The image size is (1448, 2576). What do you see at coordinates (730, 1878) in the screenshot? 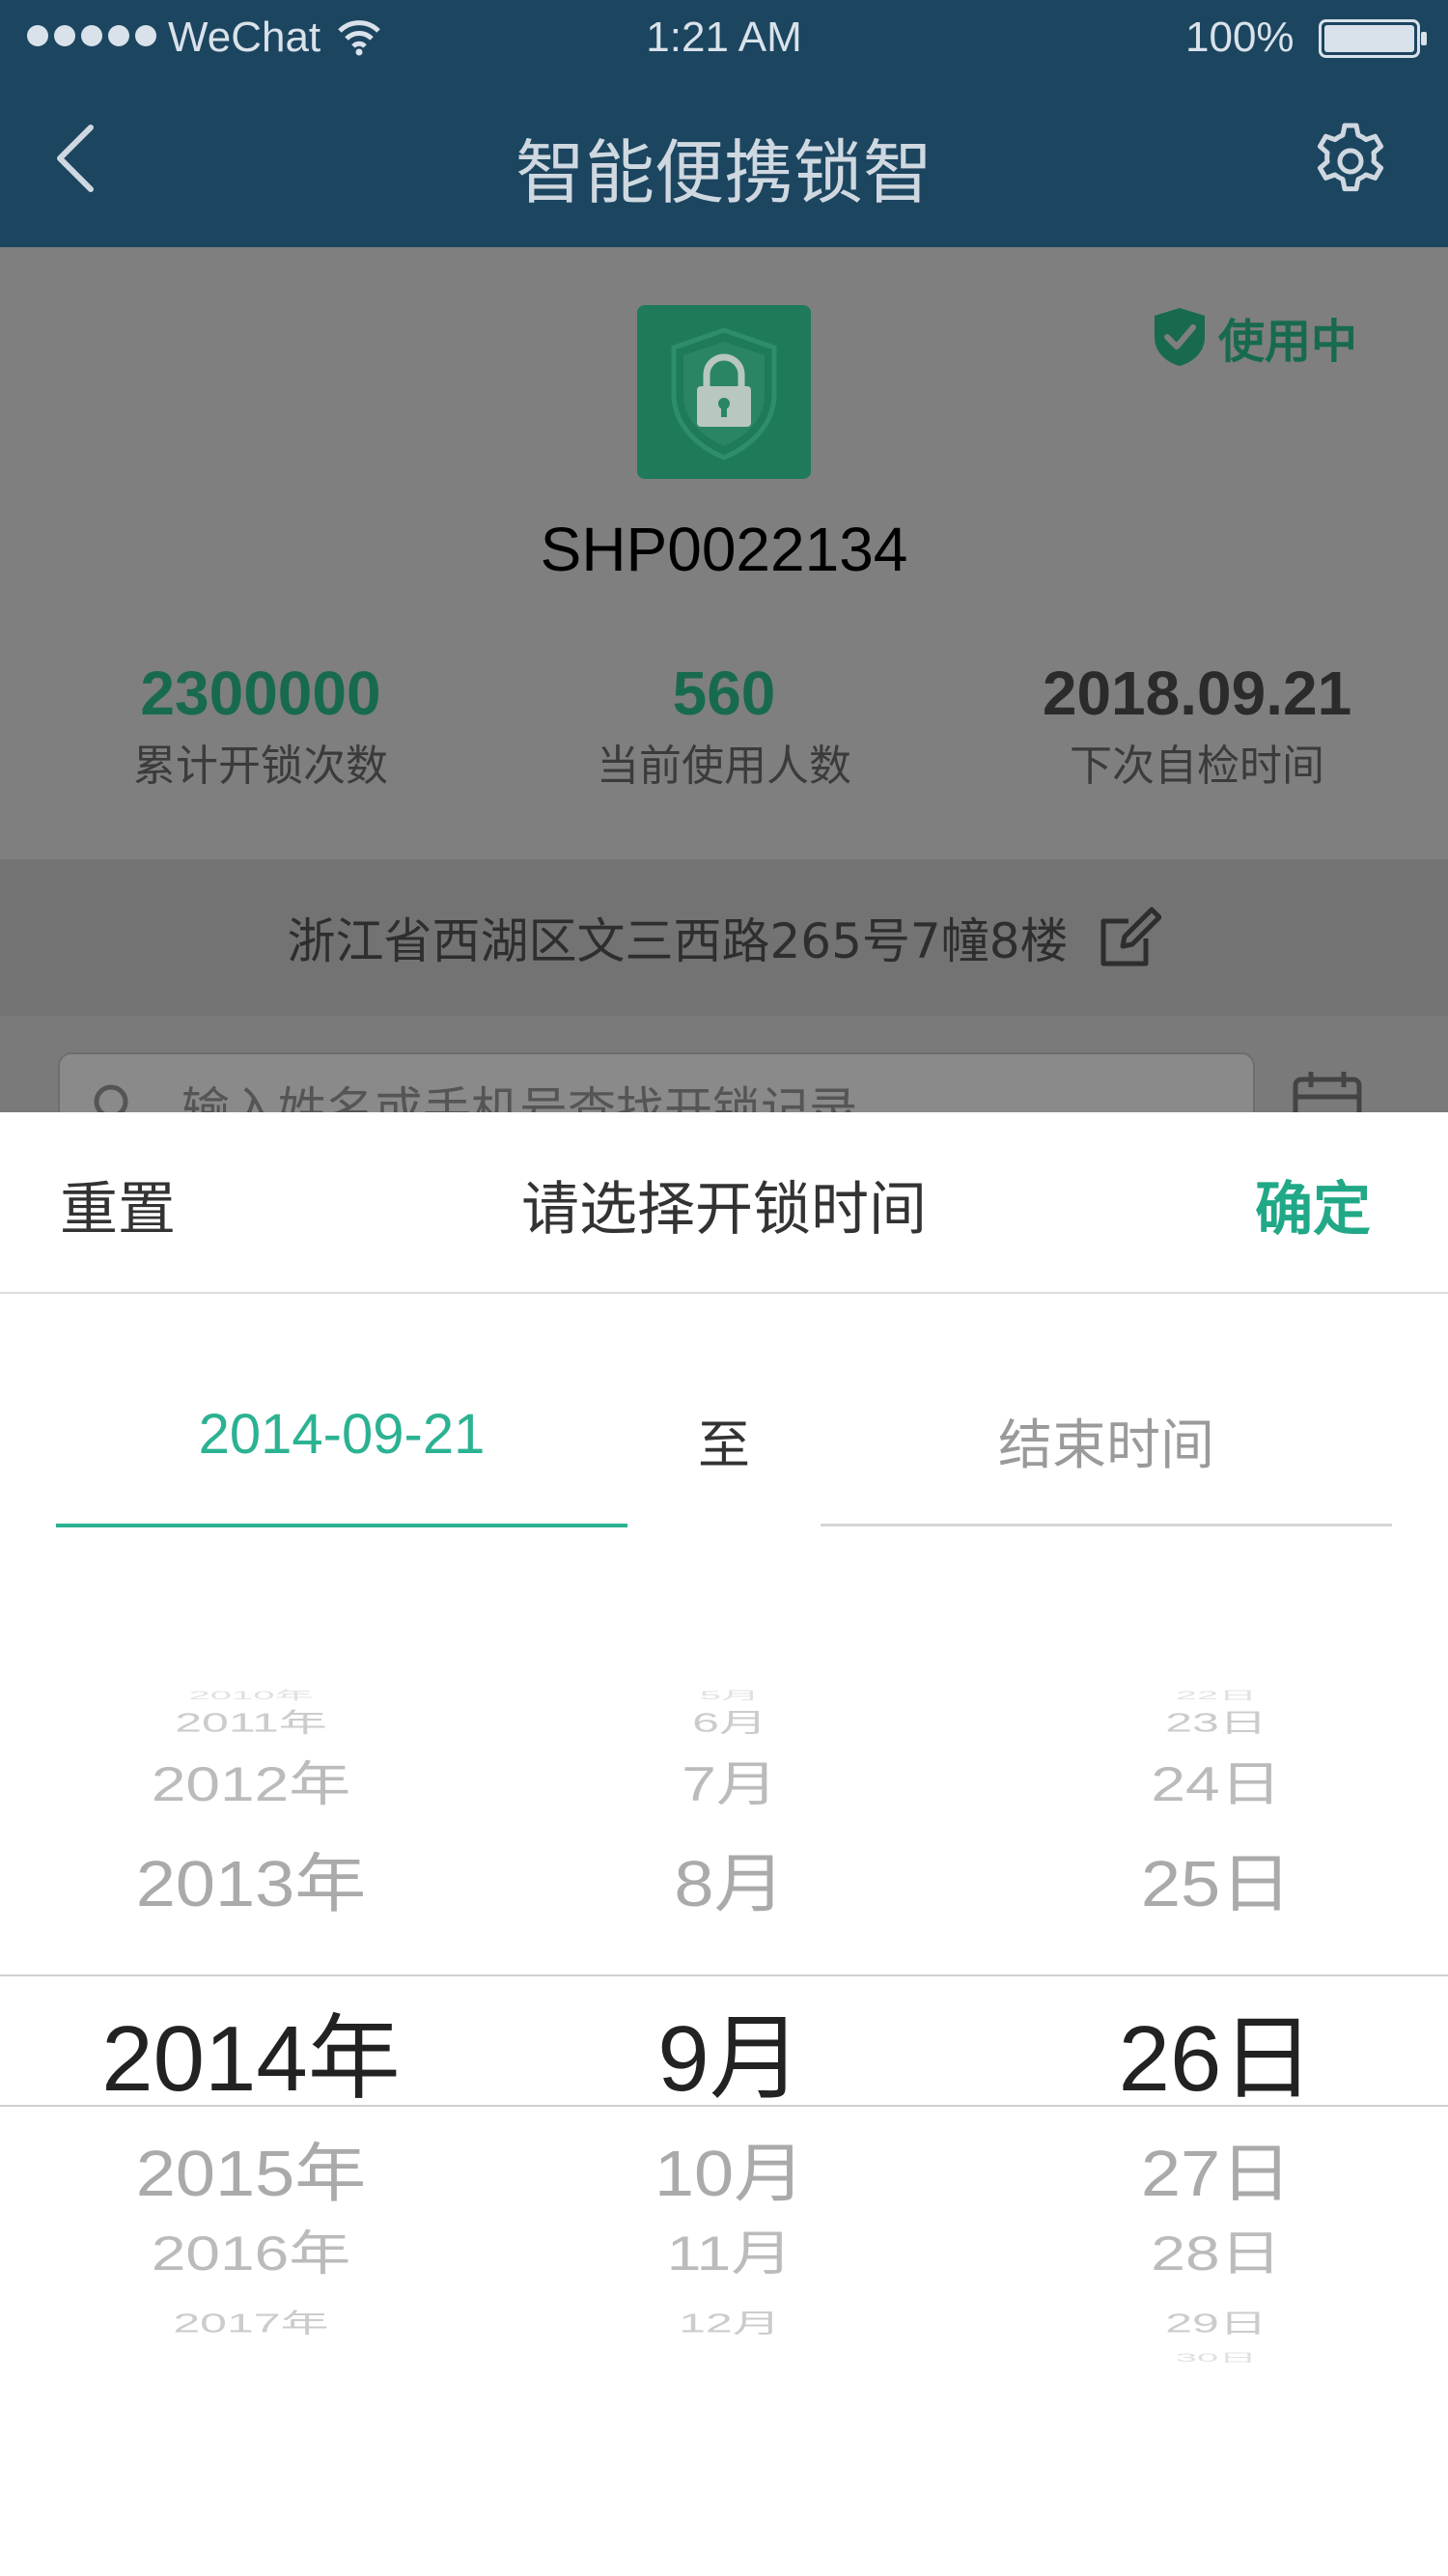
I see `month-option: 8月` at bounding box center [730, 1878].